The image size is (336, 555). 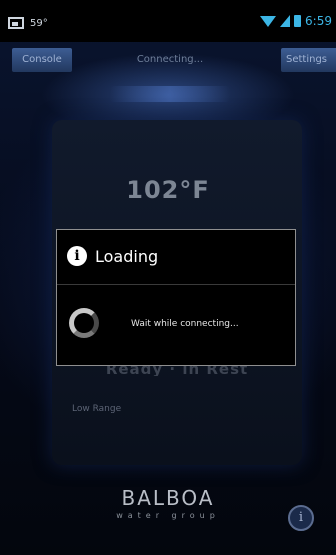 I want to click on status-right: 6:59, so click(x=296, y=21).